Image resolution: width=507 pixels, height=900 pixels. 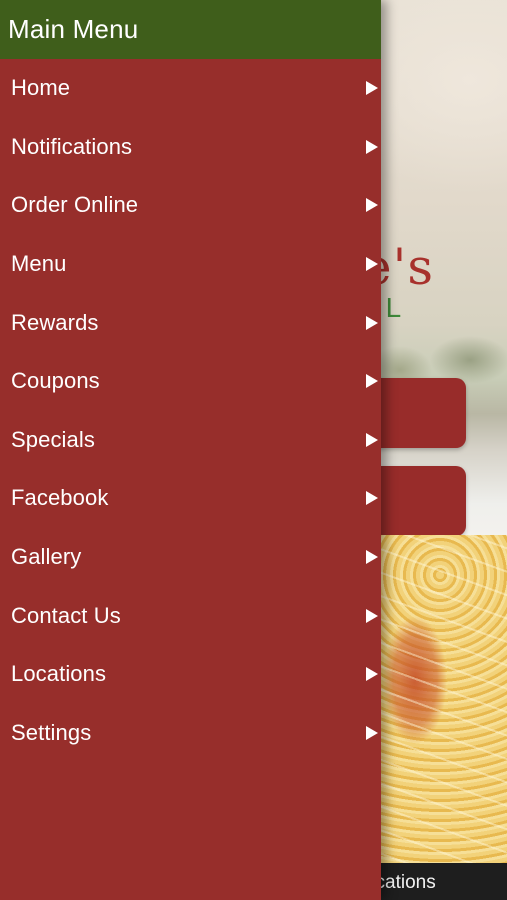 I want to click on drawer-header: Main Menu, so click(x=190, y=29).